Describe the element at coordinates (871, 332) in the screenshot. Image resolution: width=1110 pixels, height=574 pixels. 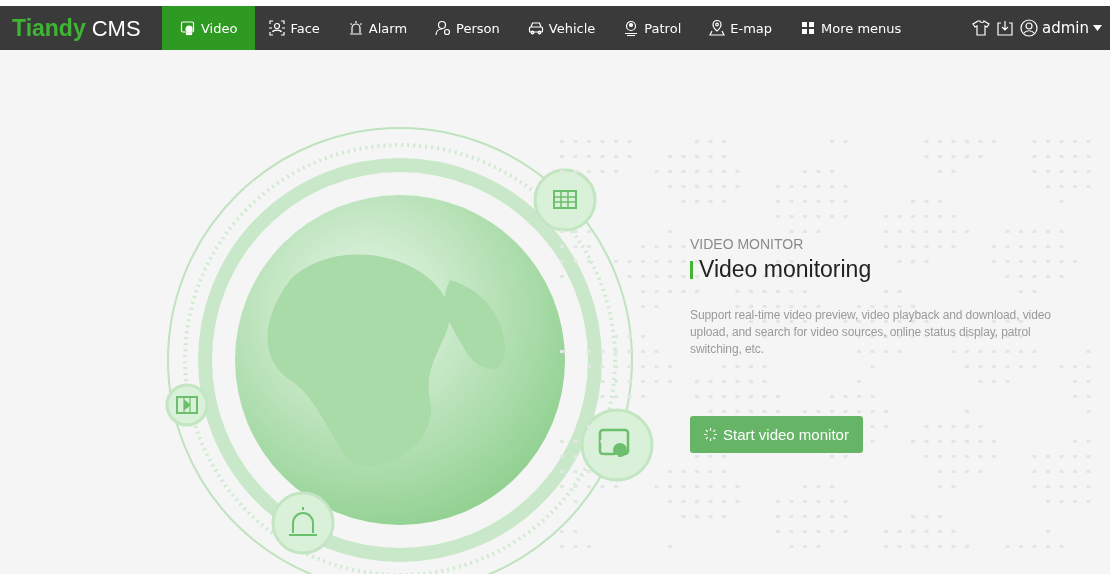
I see `section-description: Support real-time video preview, video playback and download, video upload, and search for video sources, online status display, patrol switching, etc.` at that location.